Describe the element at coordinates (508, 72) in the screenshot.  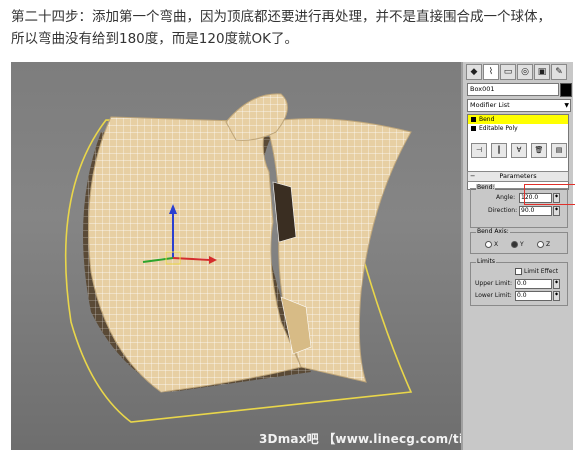
I see `hierarchy-tab-icon: ▭` at that location.